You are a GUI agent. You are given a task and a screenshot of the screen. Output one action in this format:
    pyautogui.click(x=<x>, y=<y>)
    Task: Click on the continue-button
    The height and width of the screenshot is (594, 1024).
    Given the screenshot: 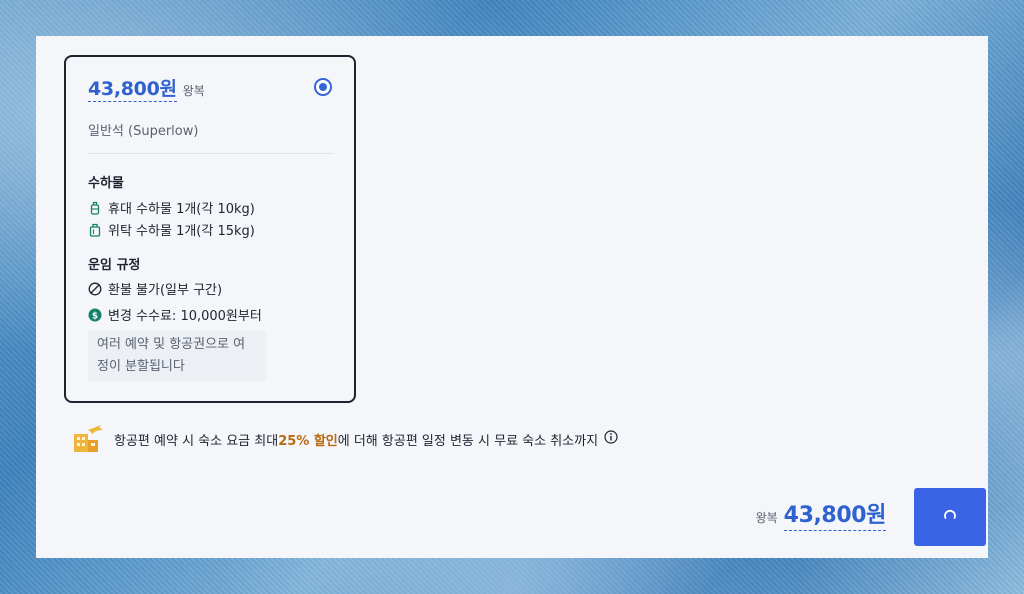 What is the action you would take?
    pyautogui.click(x=950, y=517)
    